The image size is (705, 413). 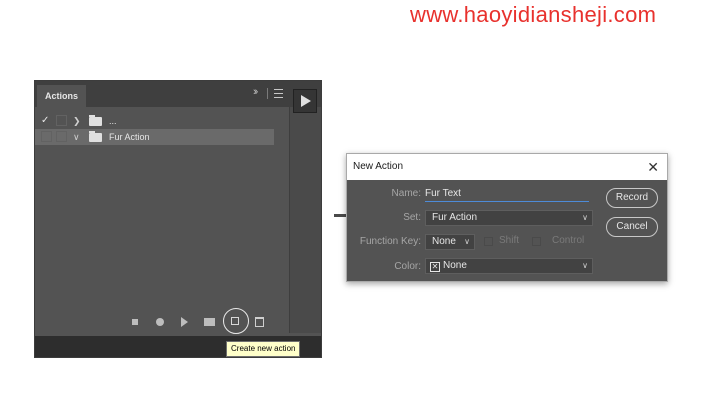 What do you see at coordinates (235, 321) in the screenshot?
I see `new-action-icon` at bounding box center [235, 321].